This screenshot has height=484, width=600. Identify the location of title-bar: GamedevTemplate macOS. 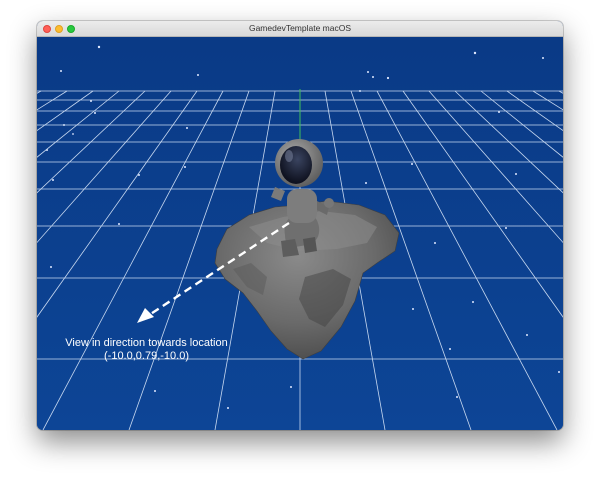
(300, 29).